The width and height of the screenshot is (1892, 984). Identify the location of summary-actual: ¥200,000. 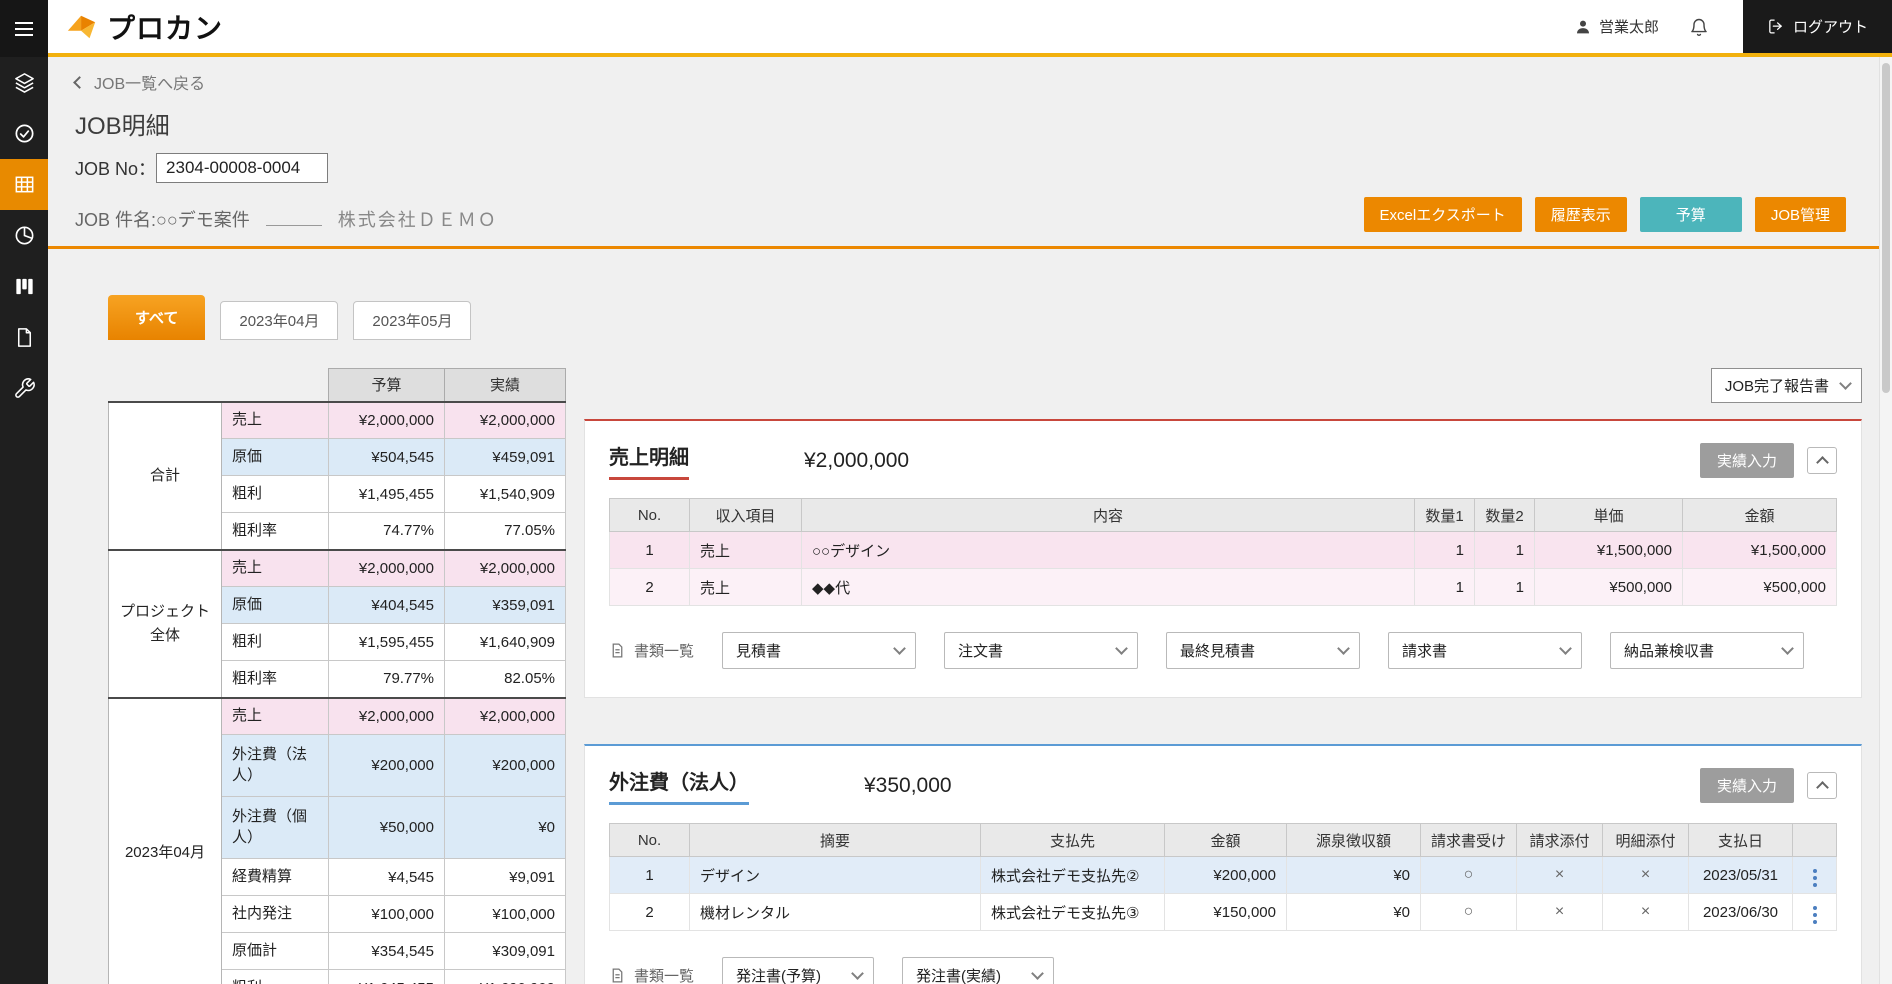
(505, 765).